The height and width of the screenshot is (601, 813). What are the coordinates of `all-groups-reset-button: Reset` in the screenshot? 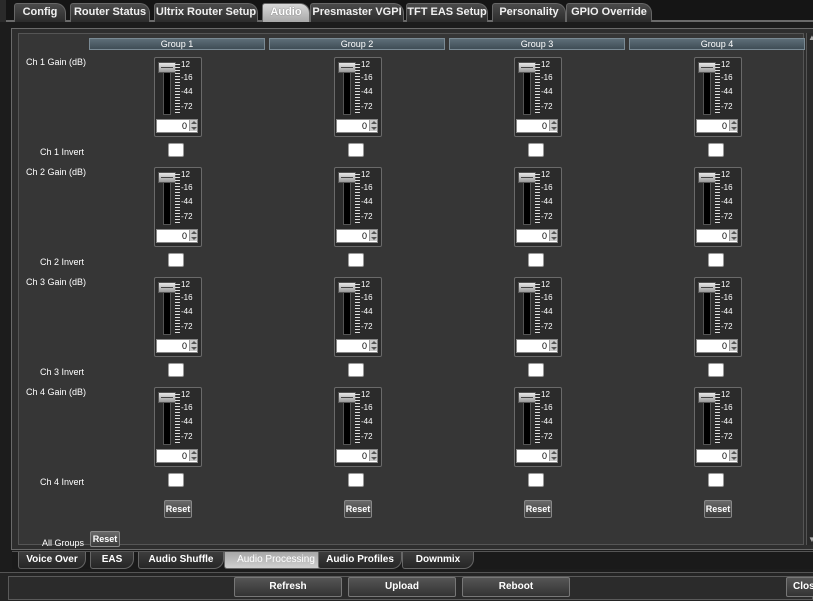 It's located at (105, 539).